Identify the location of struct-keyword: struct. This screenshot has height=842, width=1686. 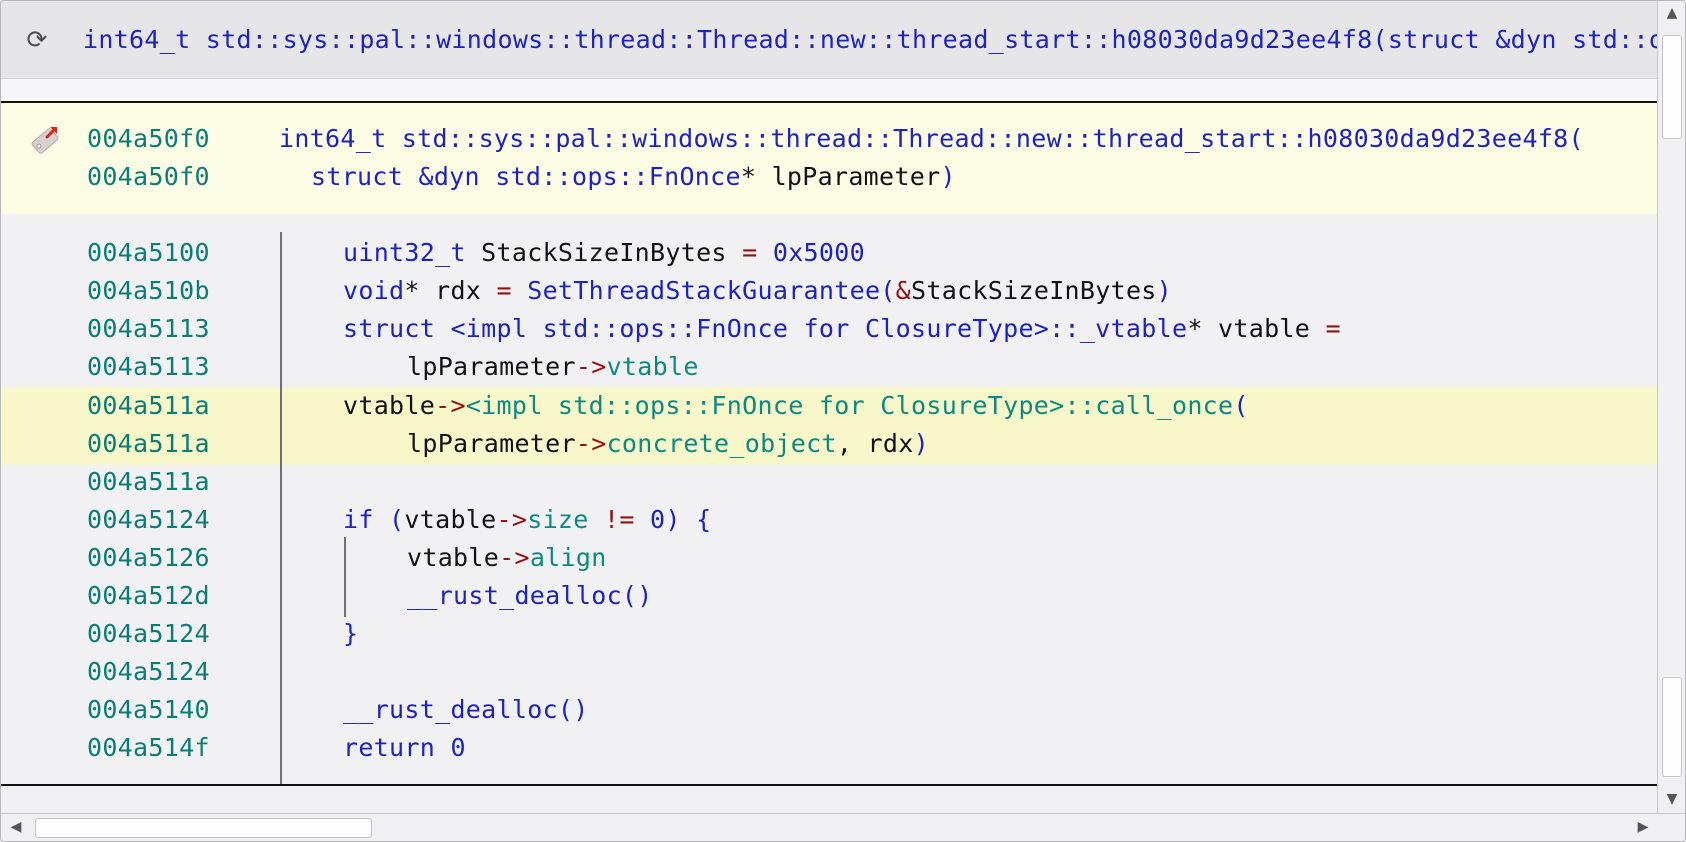
(357, 176).